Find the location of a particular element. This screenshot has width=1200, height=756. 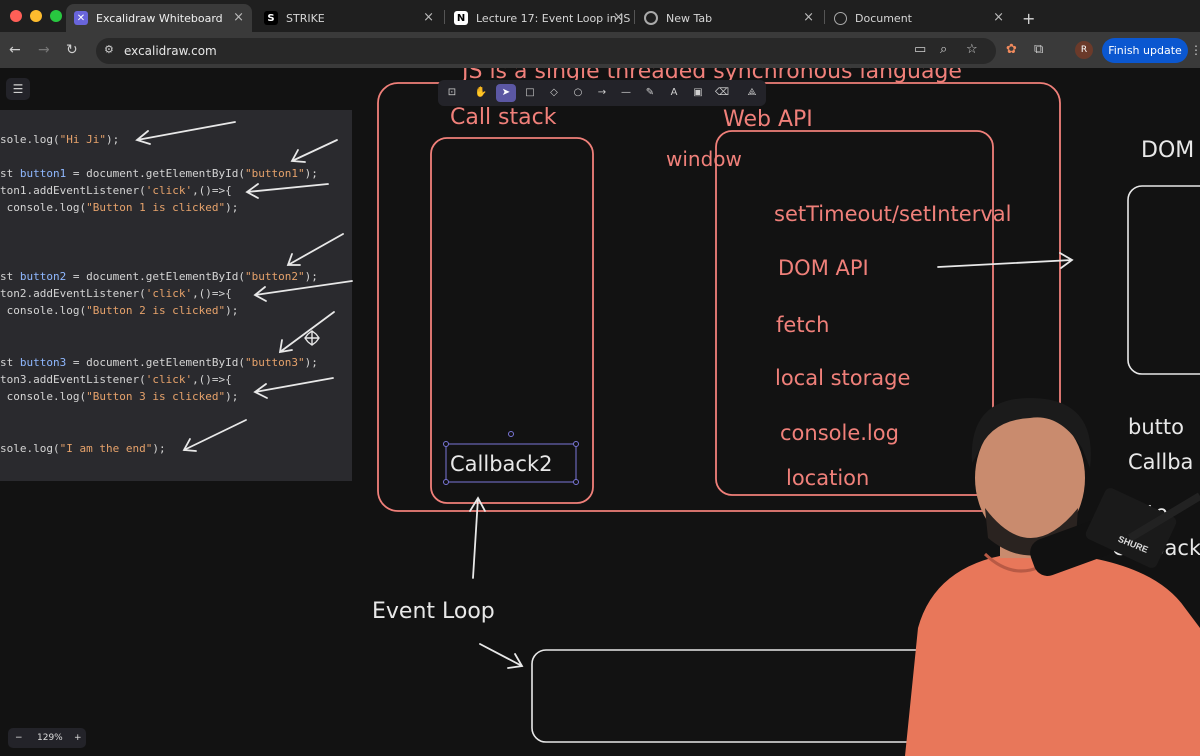

tab-excalidraw: ✕ Excalidraw Whiteboard × is located at coordinates (159, 18).